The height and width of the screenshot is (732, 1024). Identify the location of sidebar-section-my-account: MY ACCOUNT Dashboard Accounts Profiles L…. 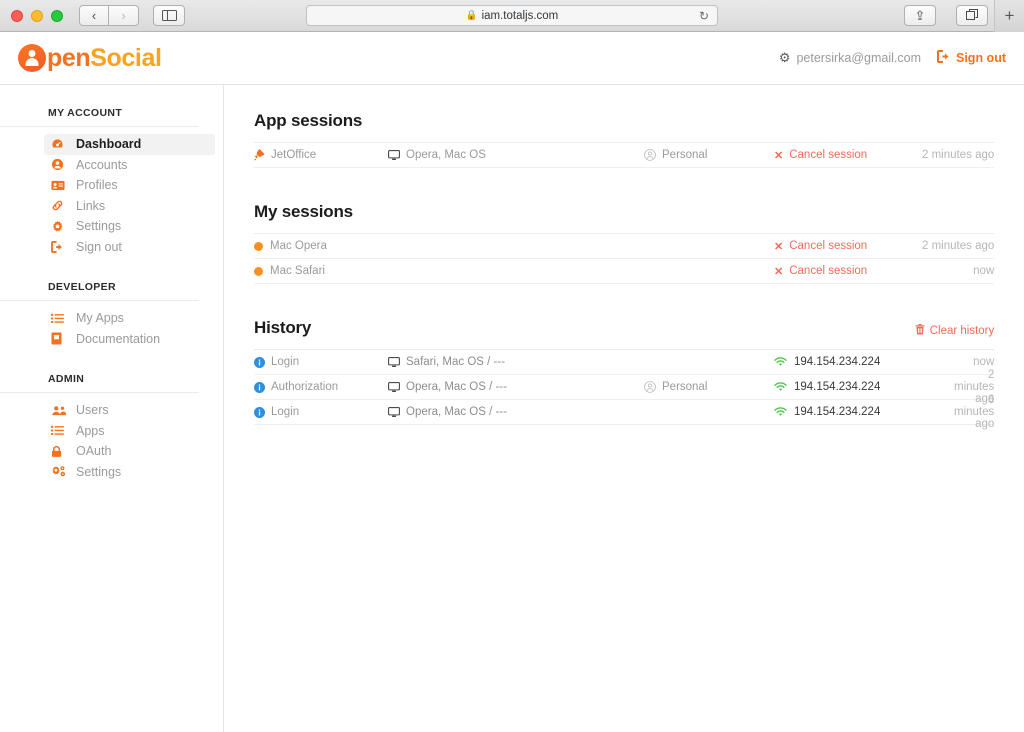
(111, 182).